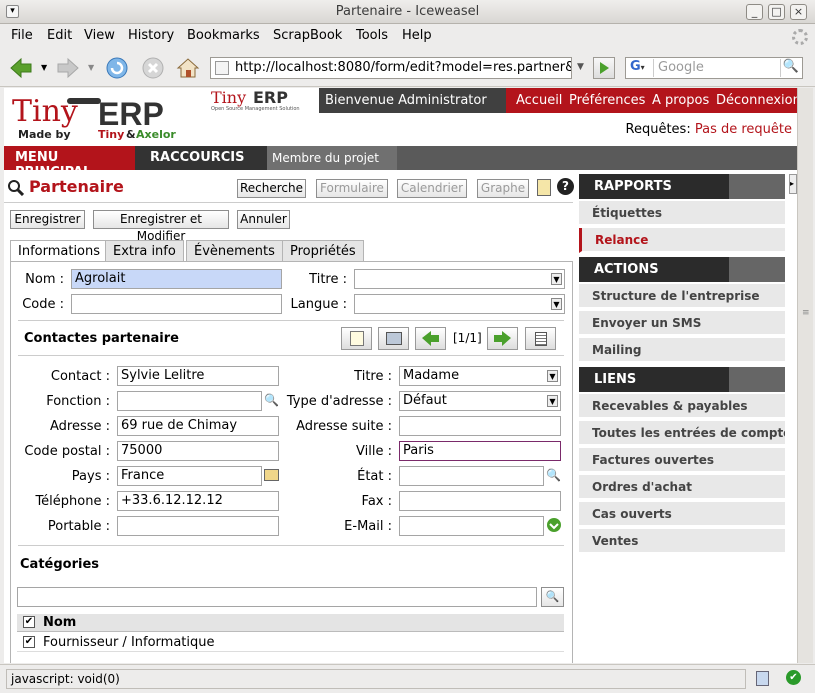 The height and width of the screenshot is (693, 815). Describe the element at coordinates (754, 12) in the screenshot. I see `minimize-button: _` at that location.